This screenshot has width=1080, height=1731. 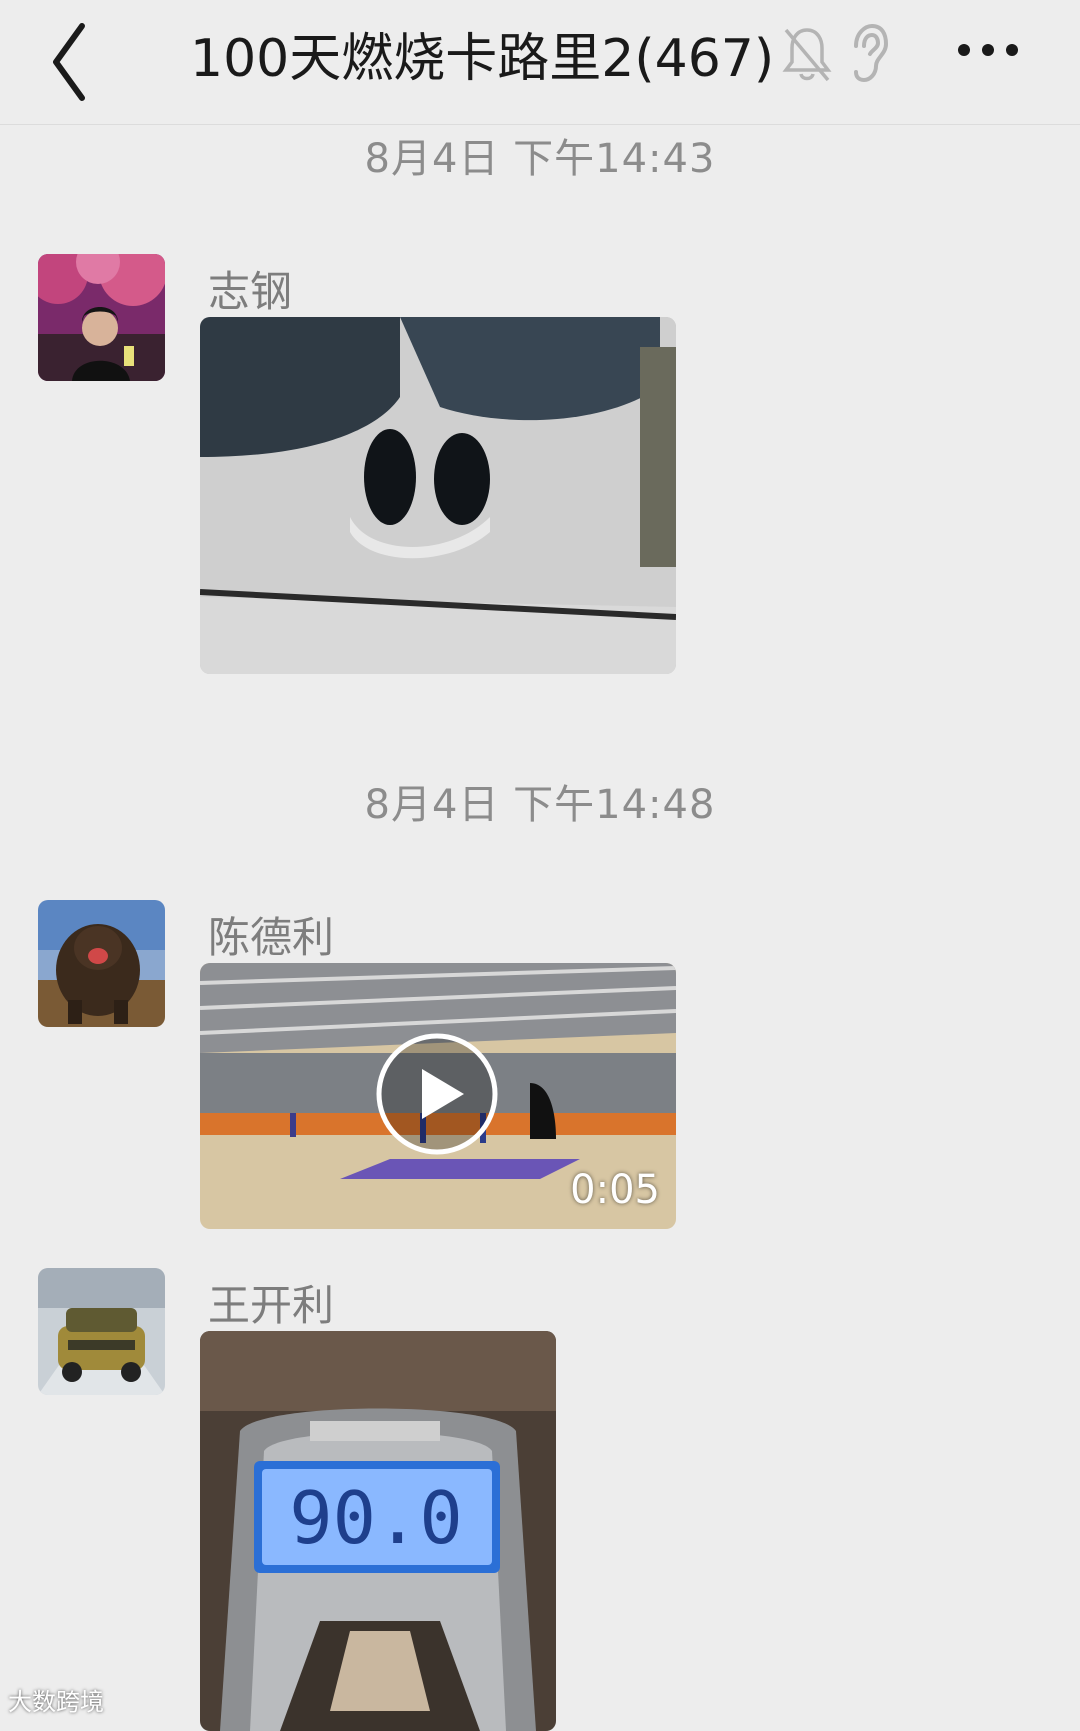 I want to click on video-message: 0:05, so click(x=438, y=1096).